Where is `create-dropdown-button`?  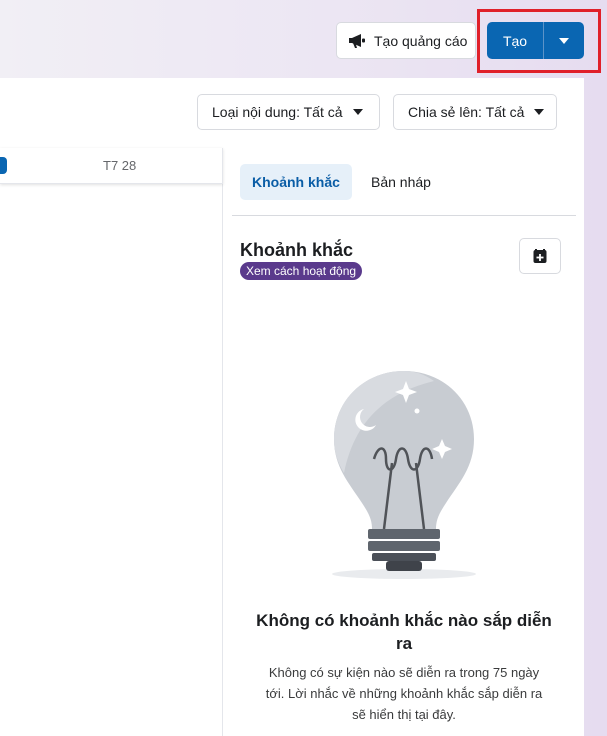 create-dropdown-button is located at coordinates (564, 40).